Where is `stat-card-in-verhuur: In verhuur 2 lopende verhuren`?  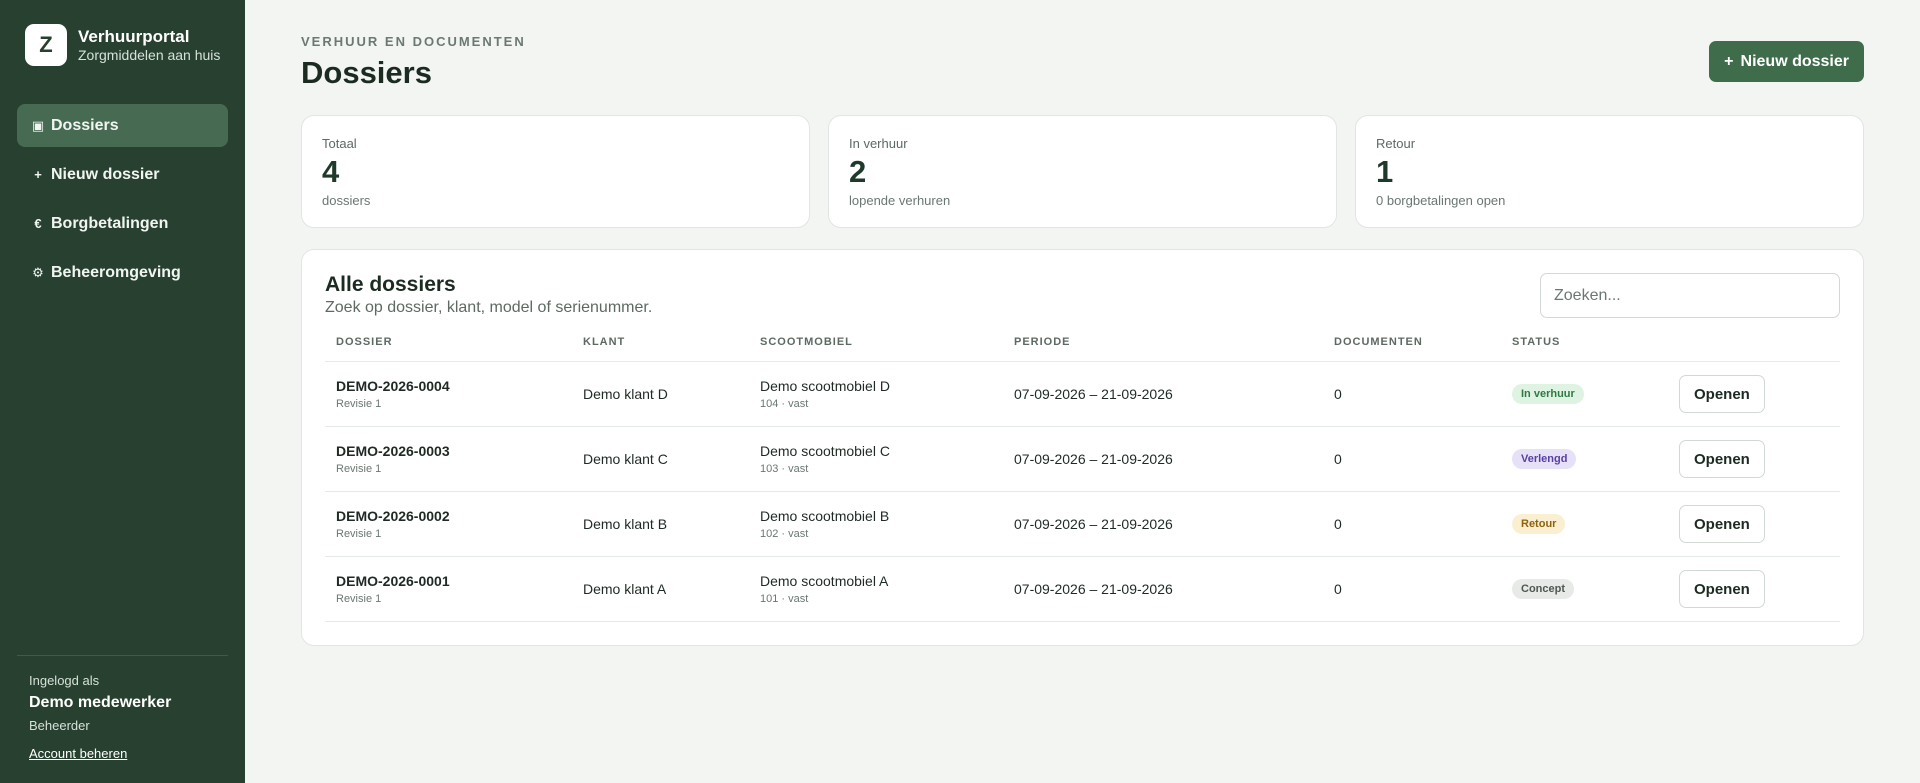 stat-card-in-verhuur: In verhuur 2 lopende verhuren is located at coordinates (1082, 171).